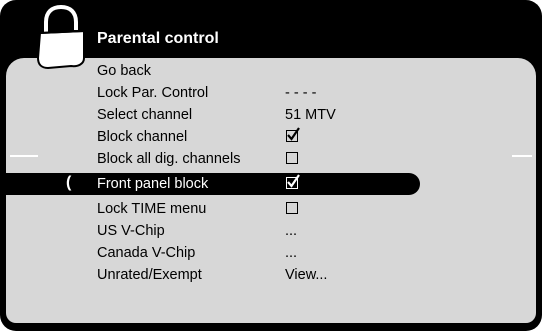  I want to click on menu-item-block-all-dig-channels: Block all dig. channels, so click(271, 159).